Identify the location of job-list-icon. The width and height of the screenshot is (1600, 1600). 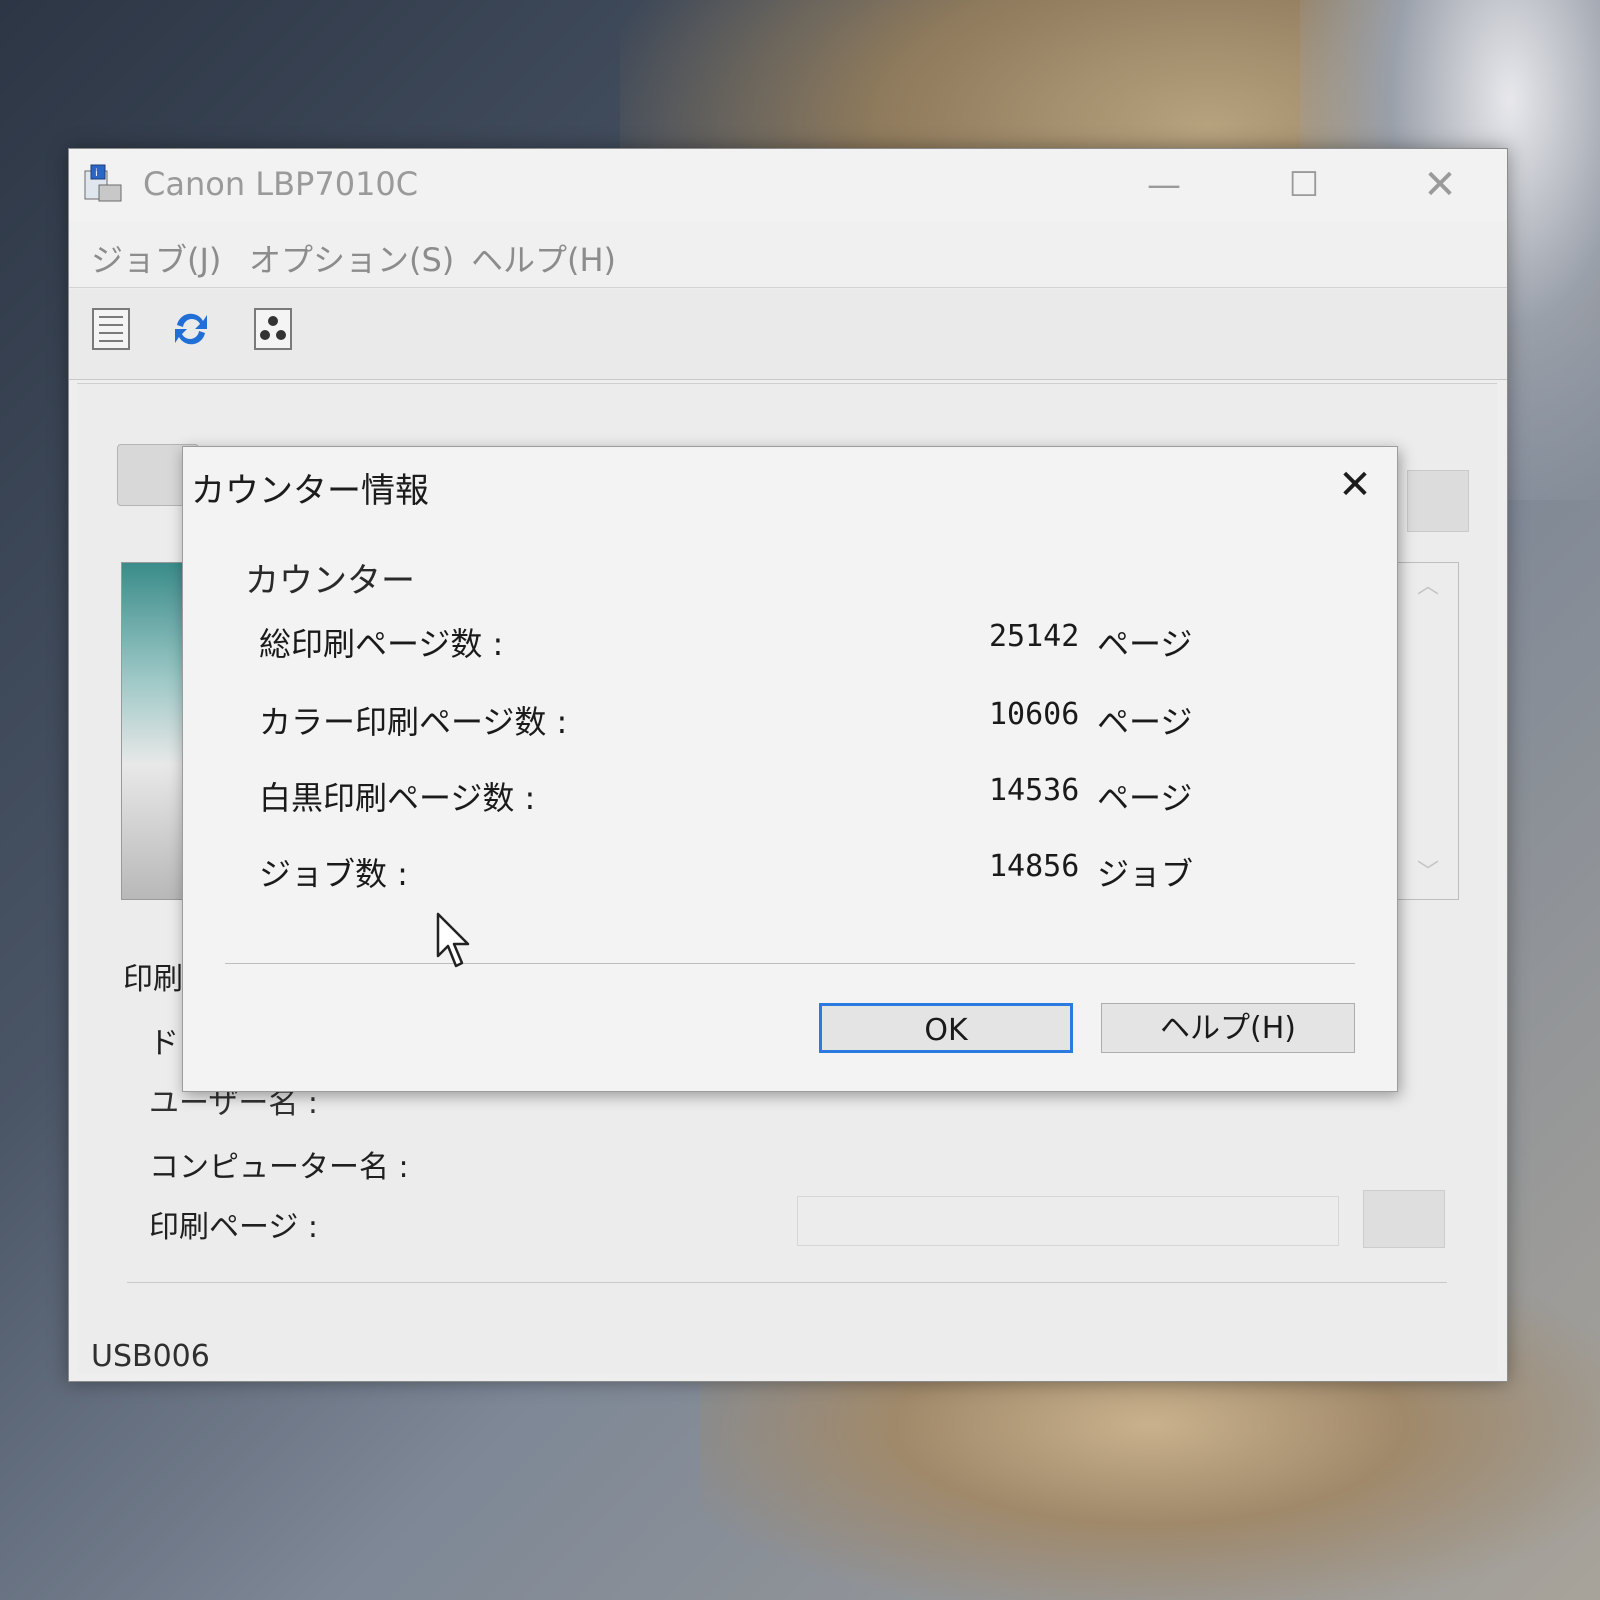
(111, 329).